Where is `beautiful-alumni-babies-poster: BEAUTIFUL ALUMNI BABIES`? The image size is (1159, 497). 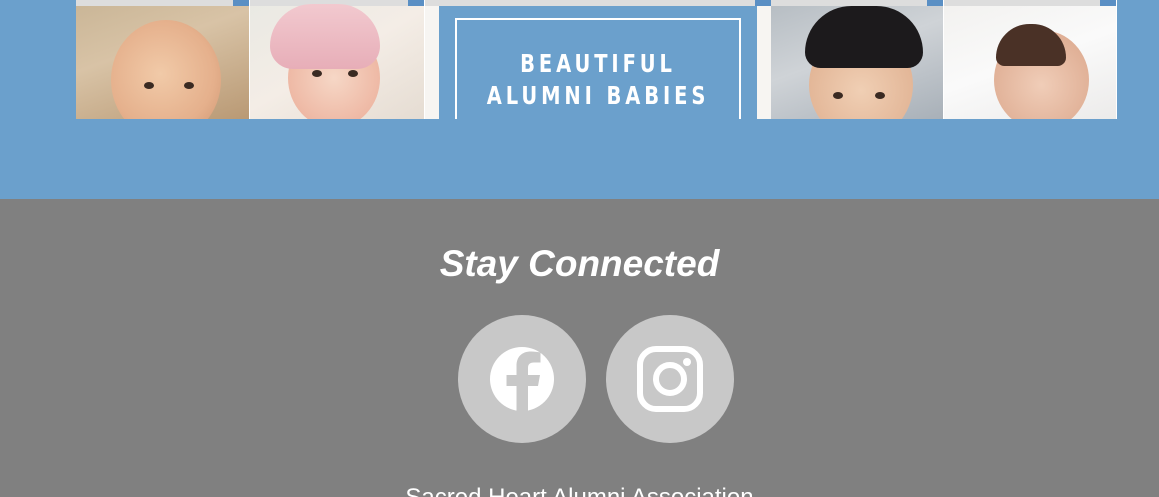 beautiful-alumni-babies-poster: BEAUTIFUL ALUMNI BABIES is located at coordinates (598, 59).